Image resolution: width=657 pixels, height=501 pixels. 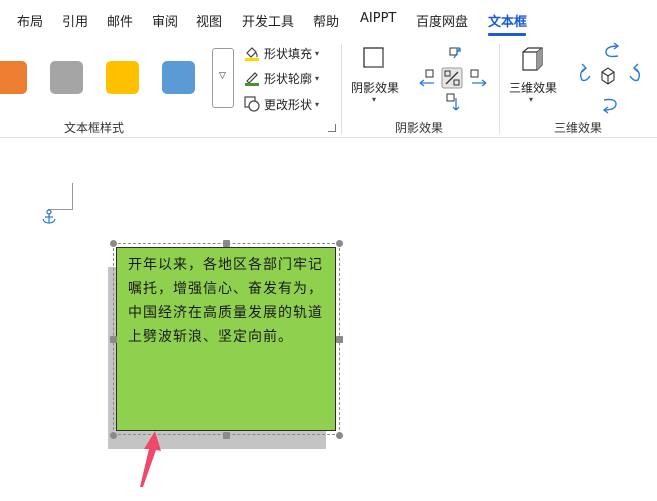 What do you see at coordinates (533, 87) in the screenshot?
I see `3d-effects-label: 三维效果` at bounding box center [533, 87].